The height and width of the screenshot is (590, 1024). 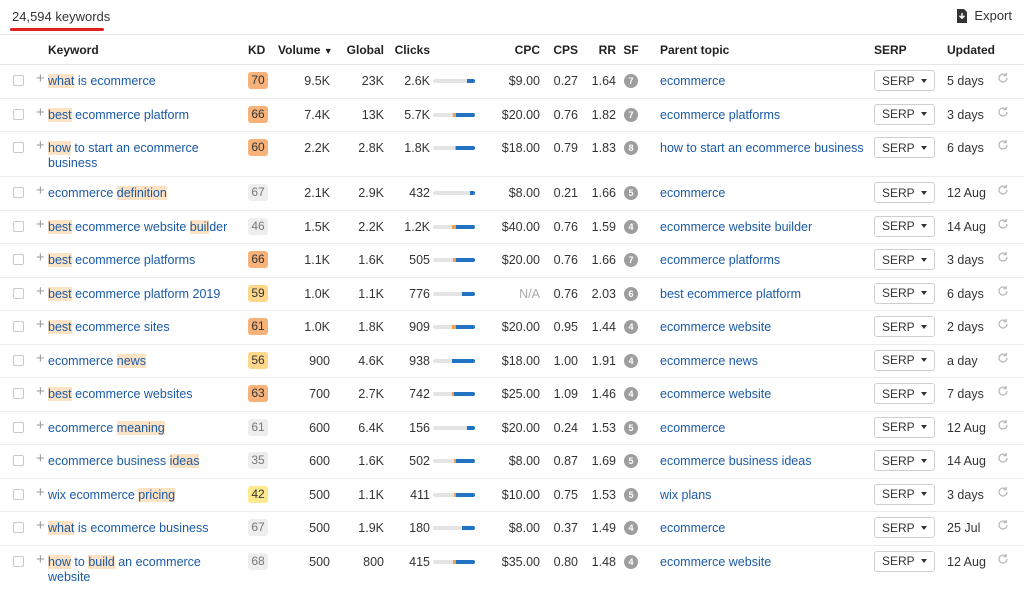 I want to click on keyword-link: what is ecommerce business, so click(x=148, y=524).